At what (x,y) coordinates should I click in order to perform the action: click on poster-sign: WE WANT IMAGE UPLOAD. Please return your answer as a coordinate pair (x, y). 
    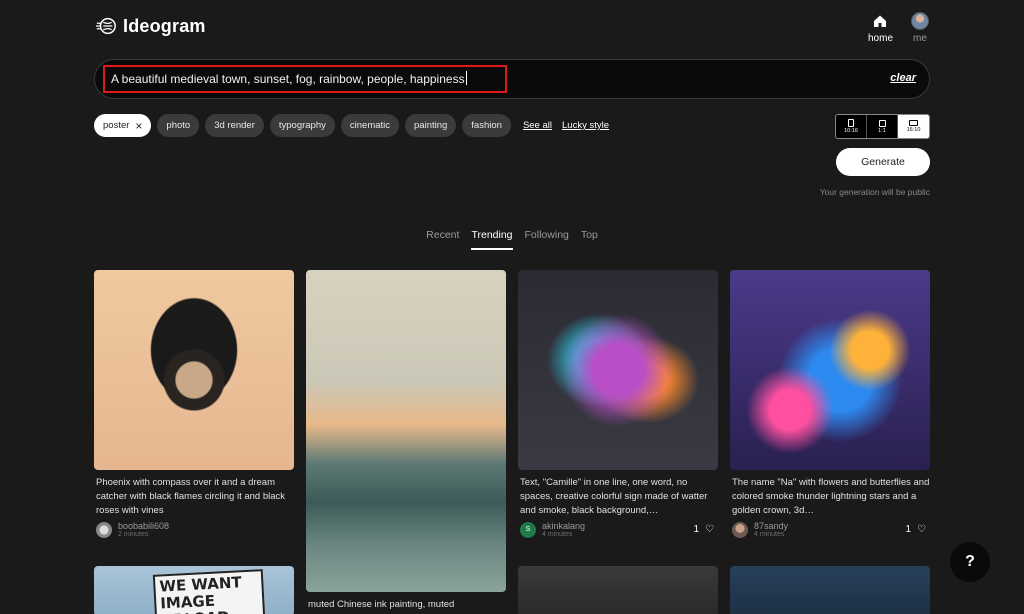
    Looking at the image, I should click on (209, 591).